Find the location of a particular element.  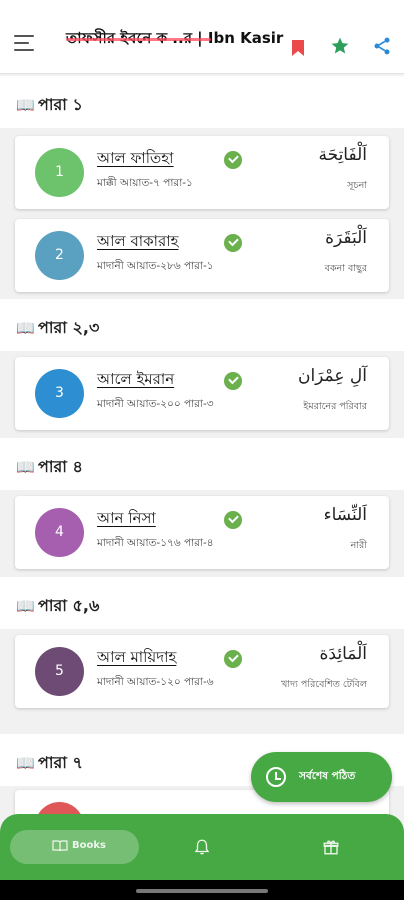

home-indicator is located at coordinates (202, 891).